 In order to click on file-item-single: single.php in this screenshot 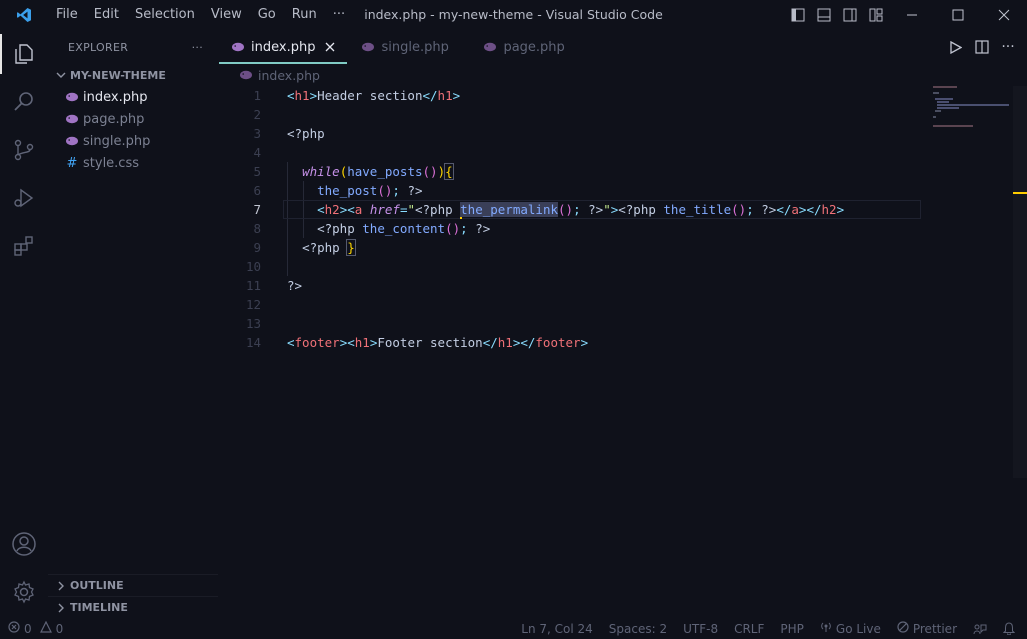, I will do `click(132, 141)`.